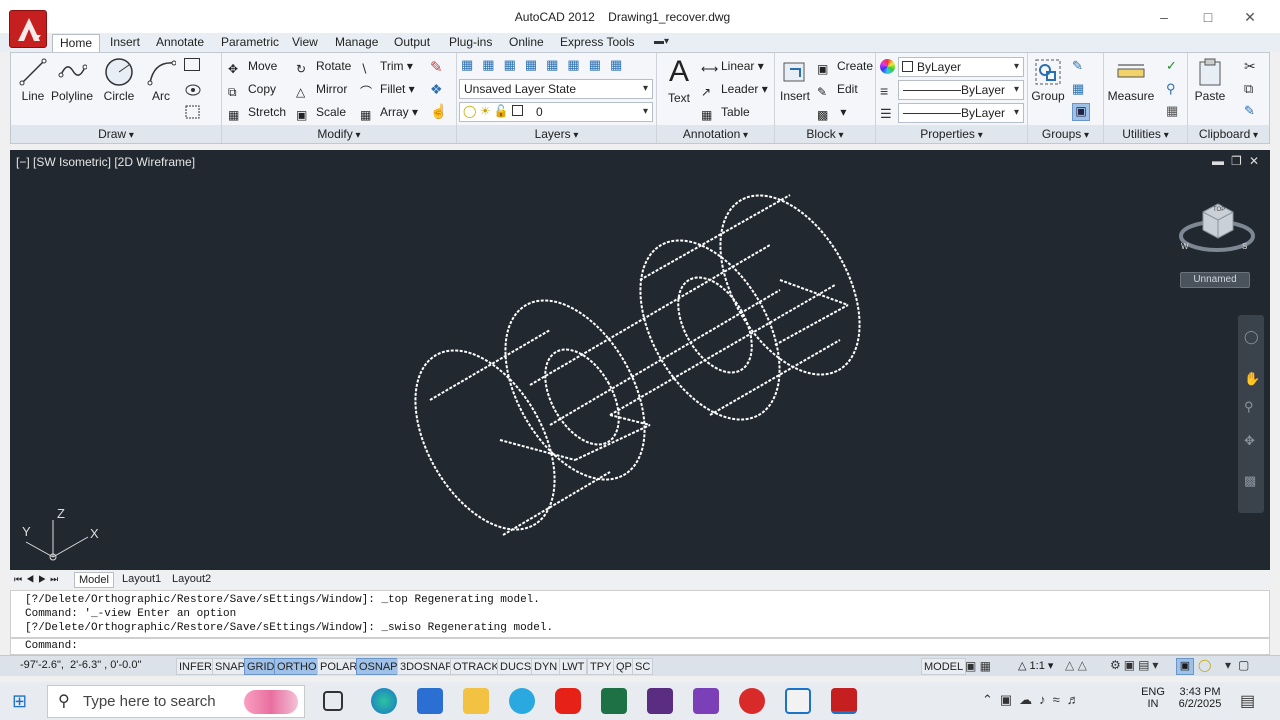 This screenshot has width=1280, height=720. Describe the element at coordinates (844, 701) in the screenshot. I see `autocad-taskbar-icon` at that location.